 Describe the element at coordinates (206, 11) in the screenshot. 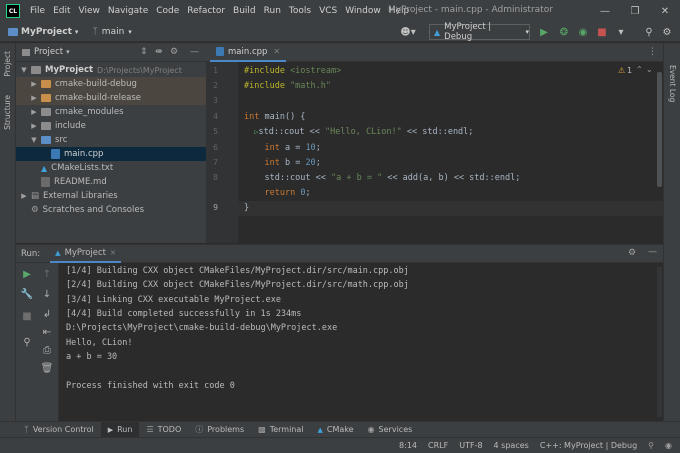

I see `menu-refactor: Refactor` at that location.